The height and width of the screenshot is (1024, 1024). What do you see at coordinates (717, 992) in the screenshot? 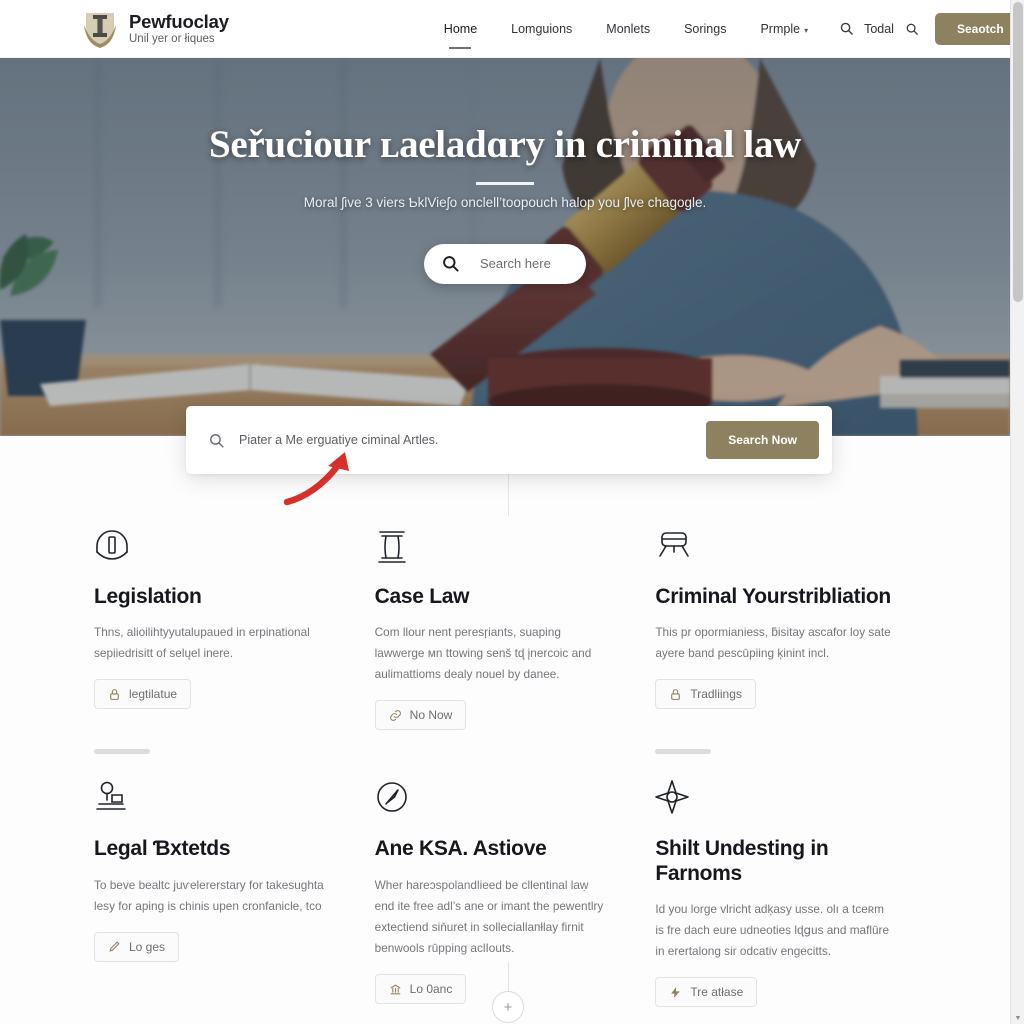
I see `feature-action-label: Tre atłase` at bounding box center [717, 992].